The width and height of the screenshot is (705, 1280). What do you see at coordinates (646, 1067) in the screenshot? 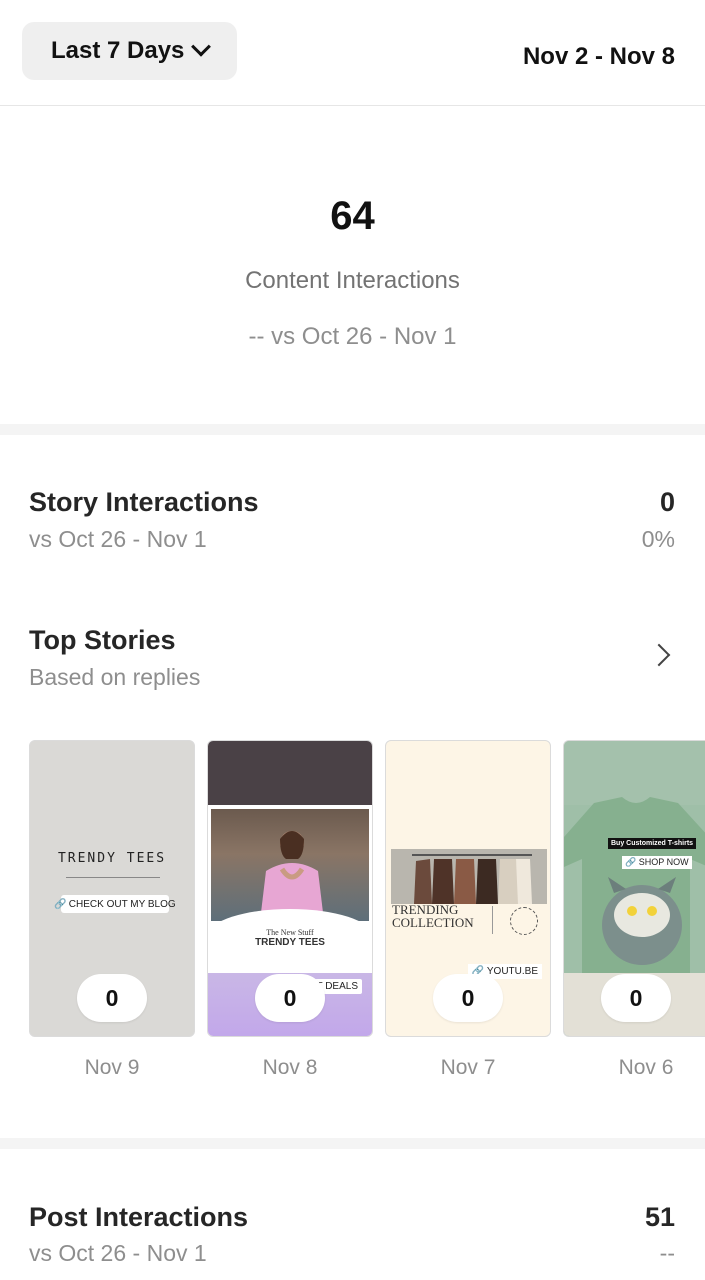
I see `story-date: Nov 6` at bounding box center [646, 1067].